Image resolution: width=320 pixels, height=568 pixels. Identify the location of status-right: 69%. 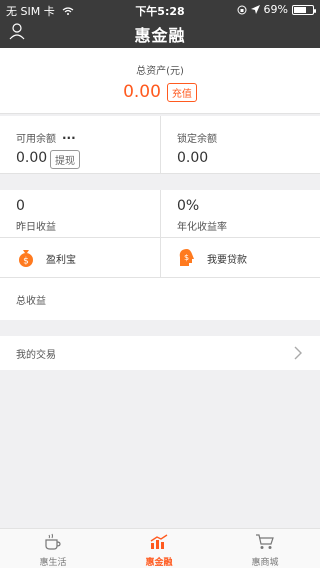
(276, 9).